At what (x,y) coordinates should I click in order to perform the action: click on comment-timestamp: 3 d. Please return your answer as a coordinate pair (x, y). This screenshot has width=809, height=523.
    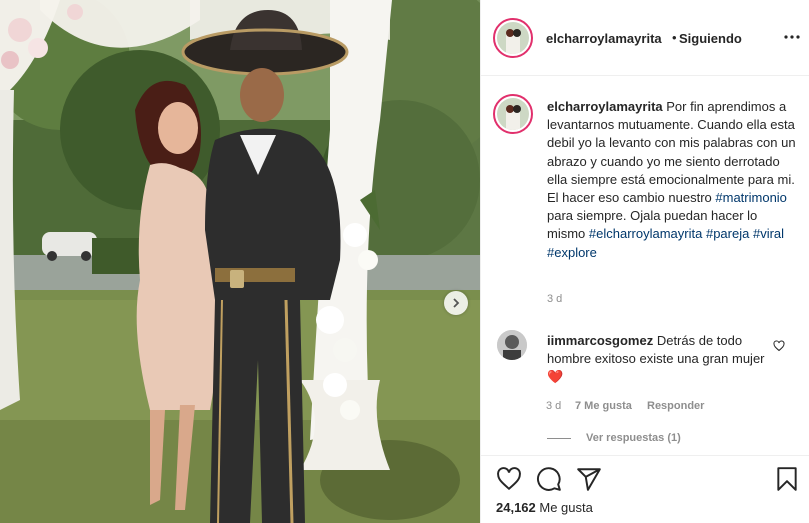
    Looking at the image, I should click on (553, 406).